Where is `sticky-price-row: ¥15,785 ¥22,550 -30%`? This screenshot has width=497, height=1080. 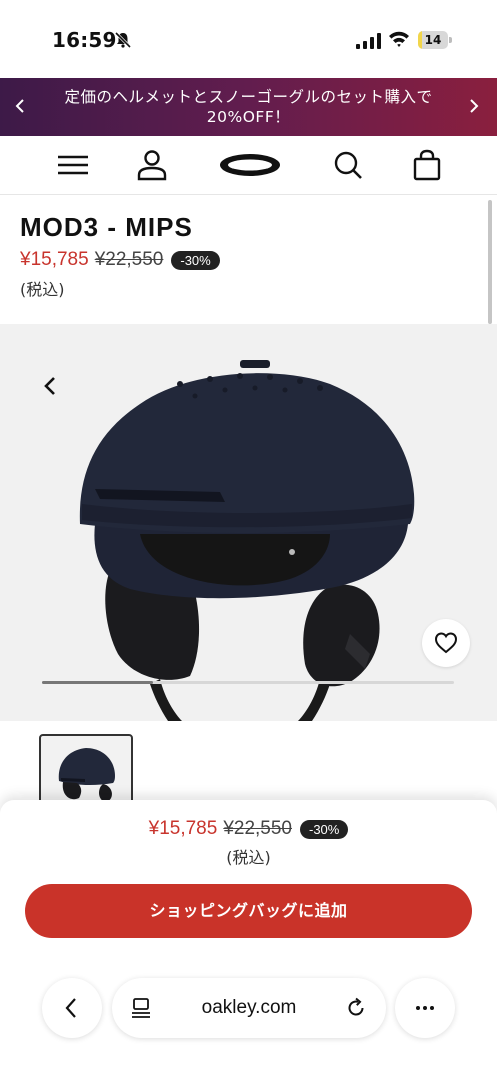
sticky-price-row: ¥15,785 ¥22,550 -30% is located at coordinates (248, 829).